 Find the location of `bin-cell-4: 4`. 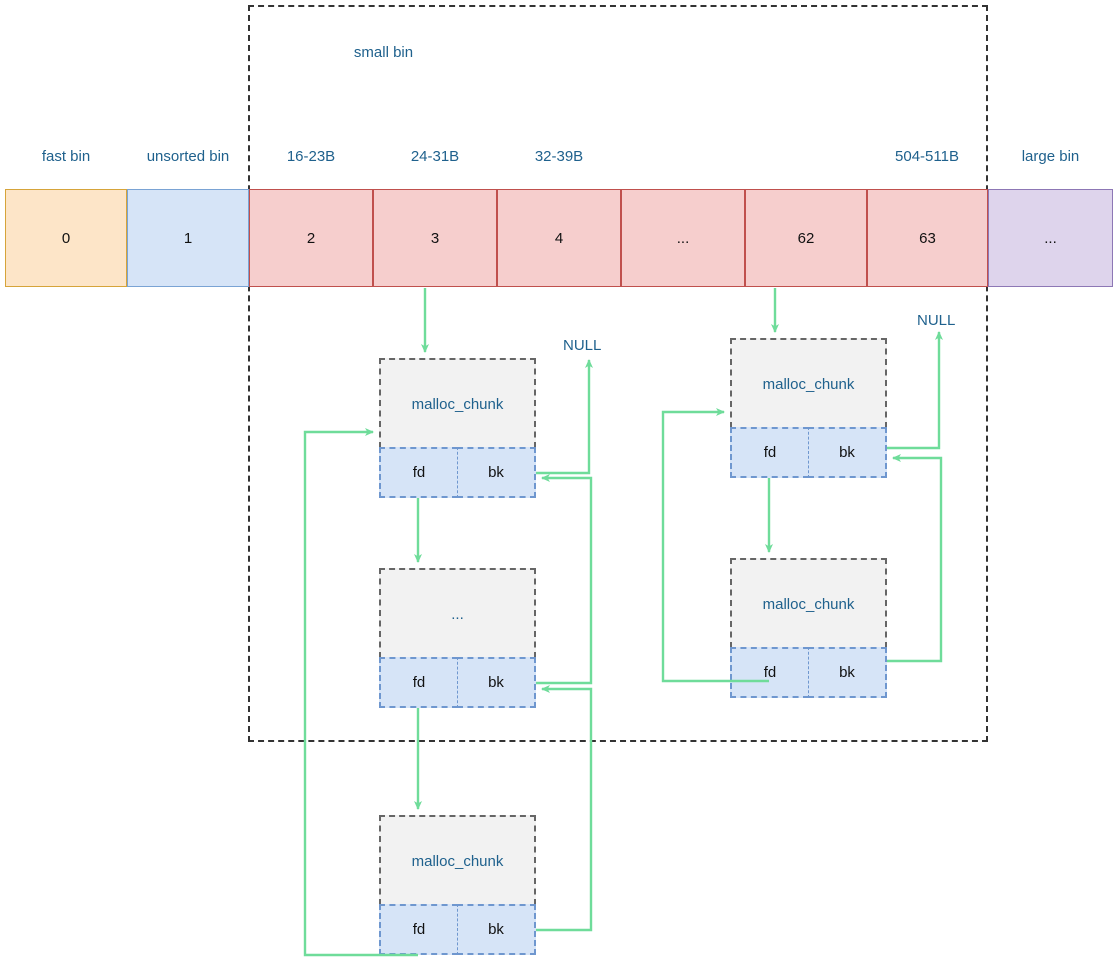

bin-cell-4: 4 is located at coordinates (559, 238).